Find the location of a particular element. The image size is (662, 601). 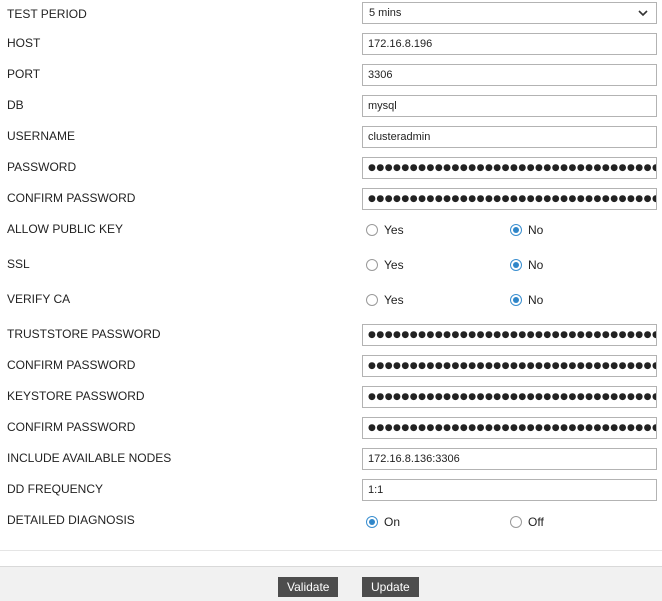

truststore-password-field is located at coordinates (509, 335).